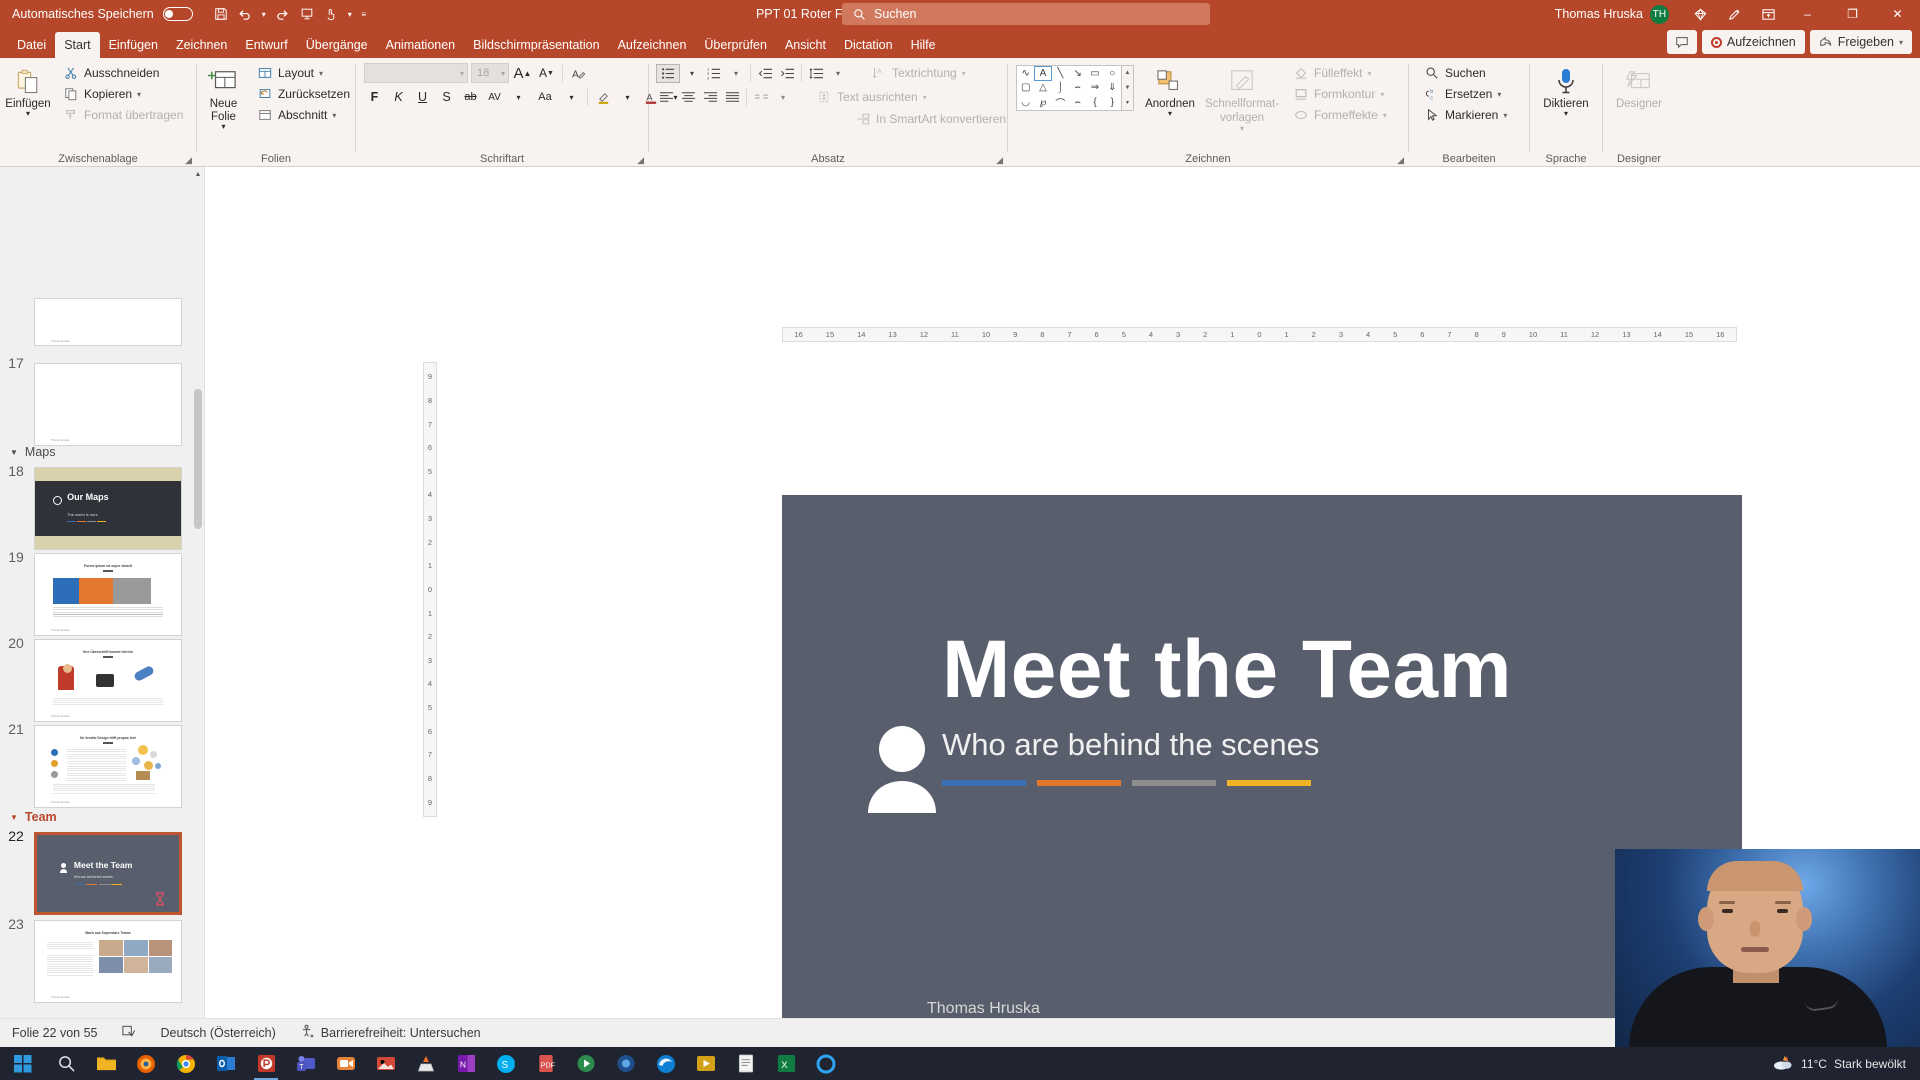 This screenshot has height=1080, width=1920. I want to click on shape-right-brace-icon: }, so click(1112, 102).